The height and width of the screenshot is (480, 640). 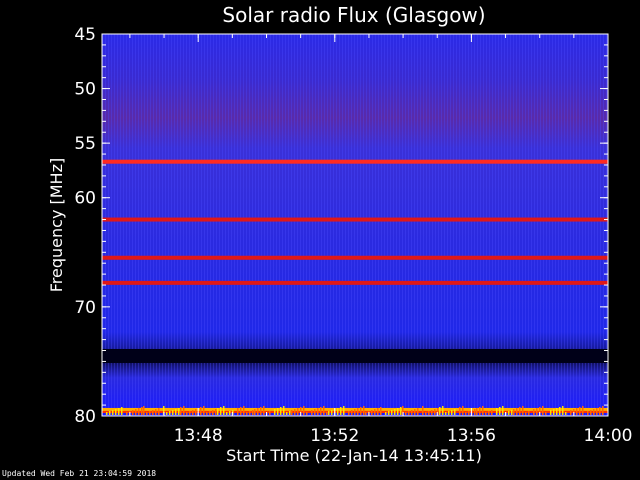 What do you see at coordinates (85, 417) in the screenshot?
I see `y-tick-label: 80` at bounding box center [85, 417].